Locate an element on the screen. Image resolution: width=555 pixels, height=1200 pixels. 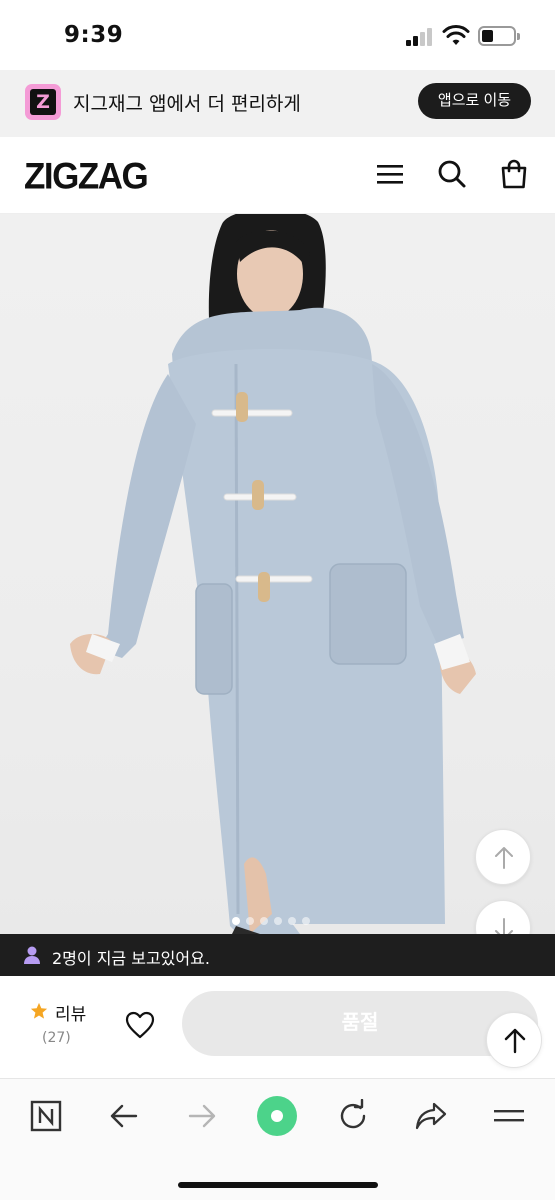
forward-arrow-icon is located at coordinates (202, 1116).